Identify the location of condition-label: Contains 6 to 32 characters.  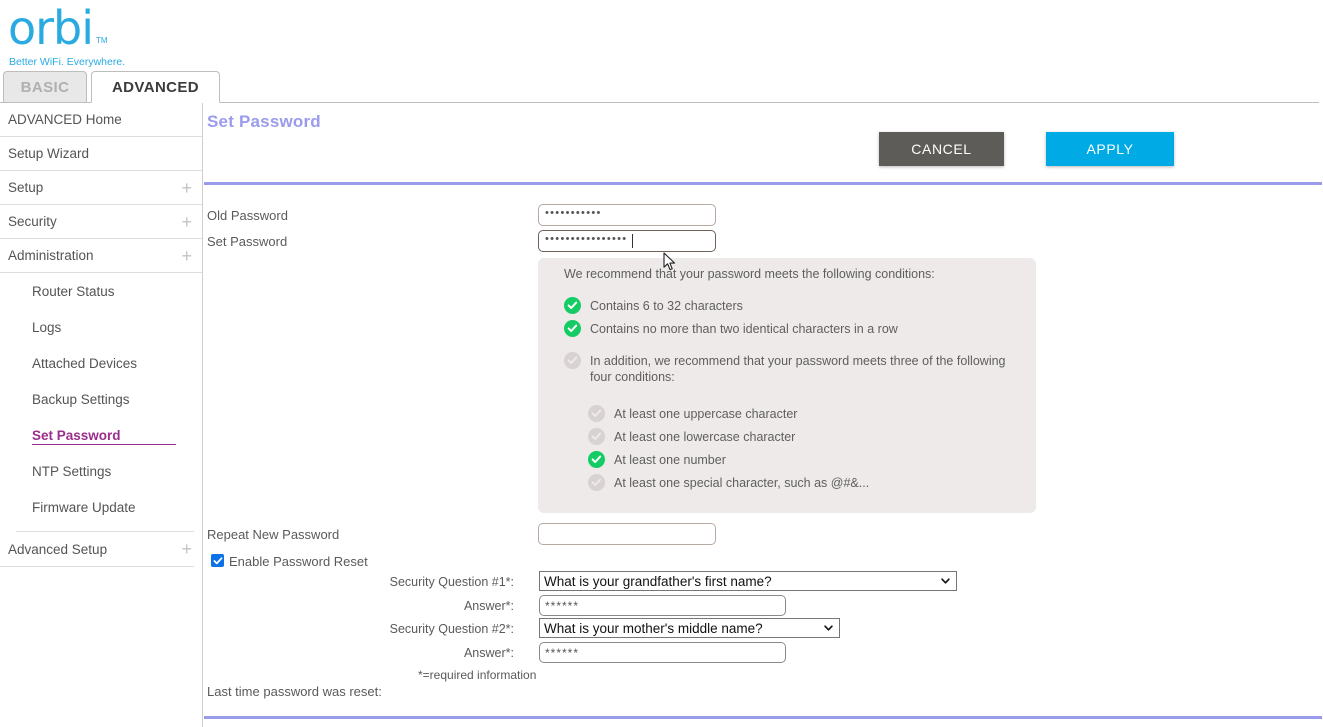
(666, 306).